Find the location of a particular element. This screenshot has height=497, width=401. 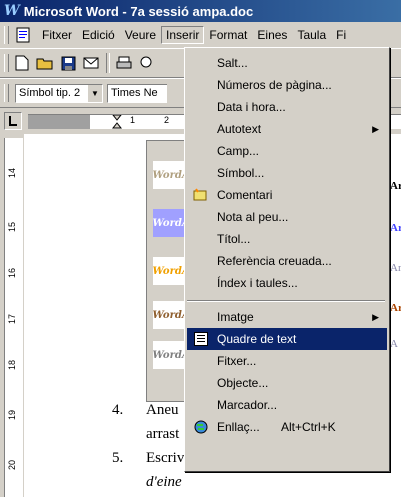

menu-item-comentari: Comentari is located at coordinates (287, 195).